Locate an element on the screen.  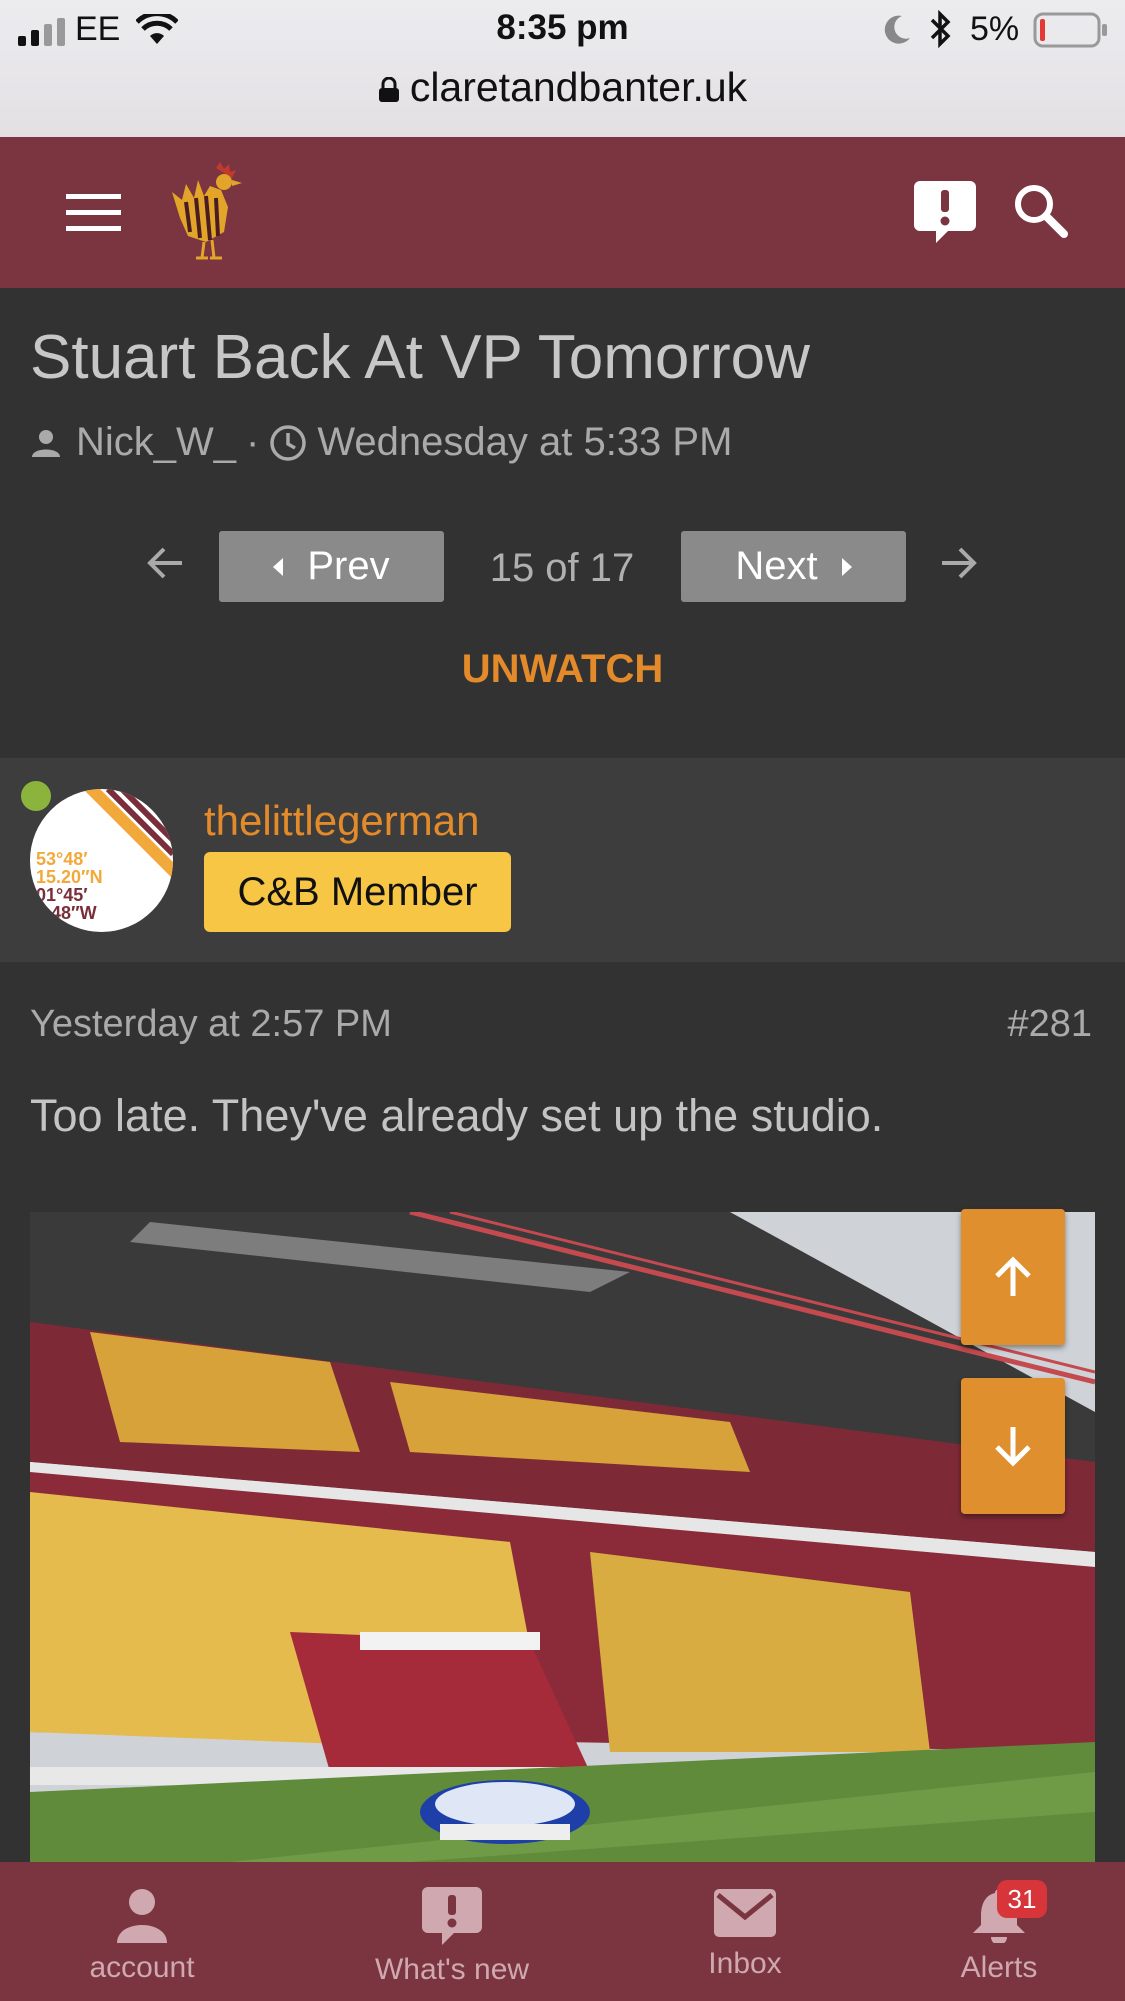
nav-whats-new-label: What's new is located at coordinates (452, 1969).